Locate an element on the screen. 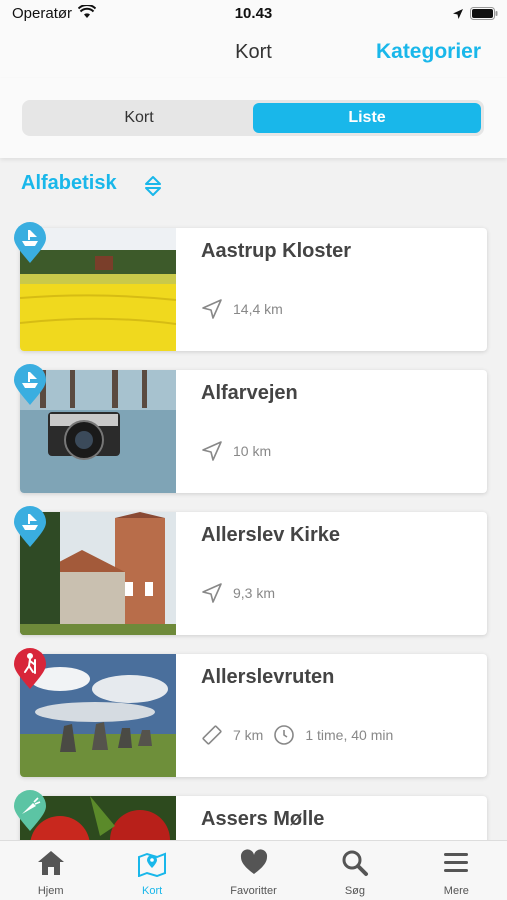 This screenshot has height=900, width=507. item-title: Allerslev Kirke is located at coordinates (270, 535).